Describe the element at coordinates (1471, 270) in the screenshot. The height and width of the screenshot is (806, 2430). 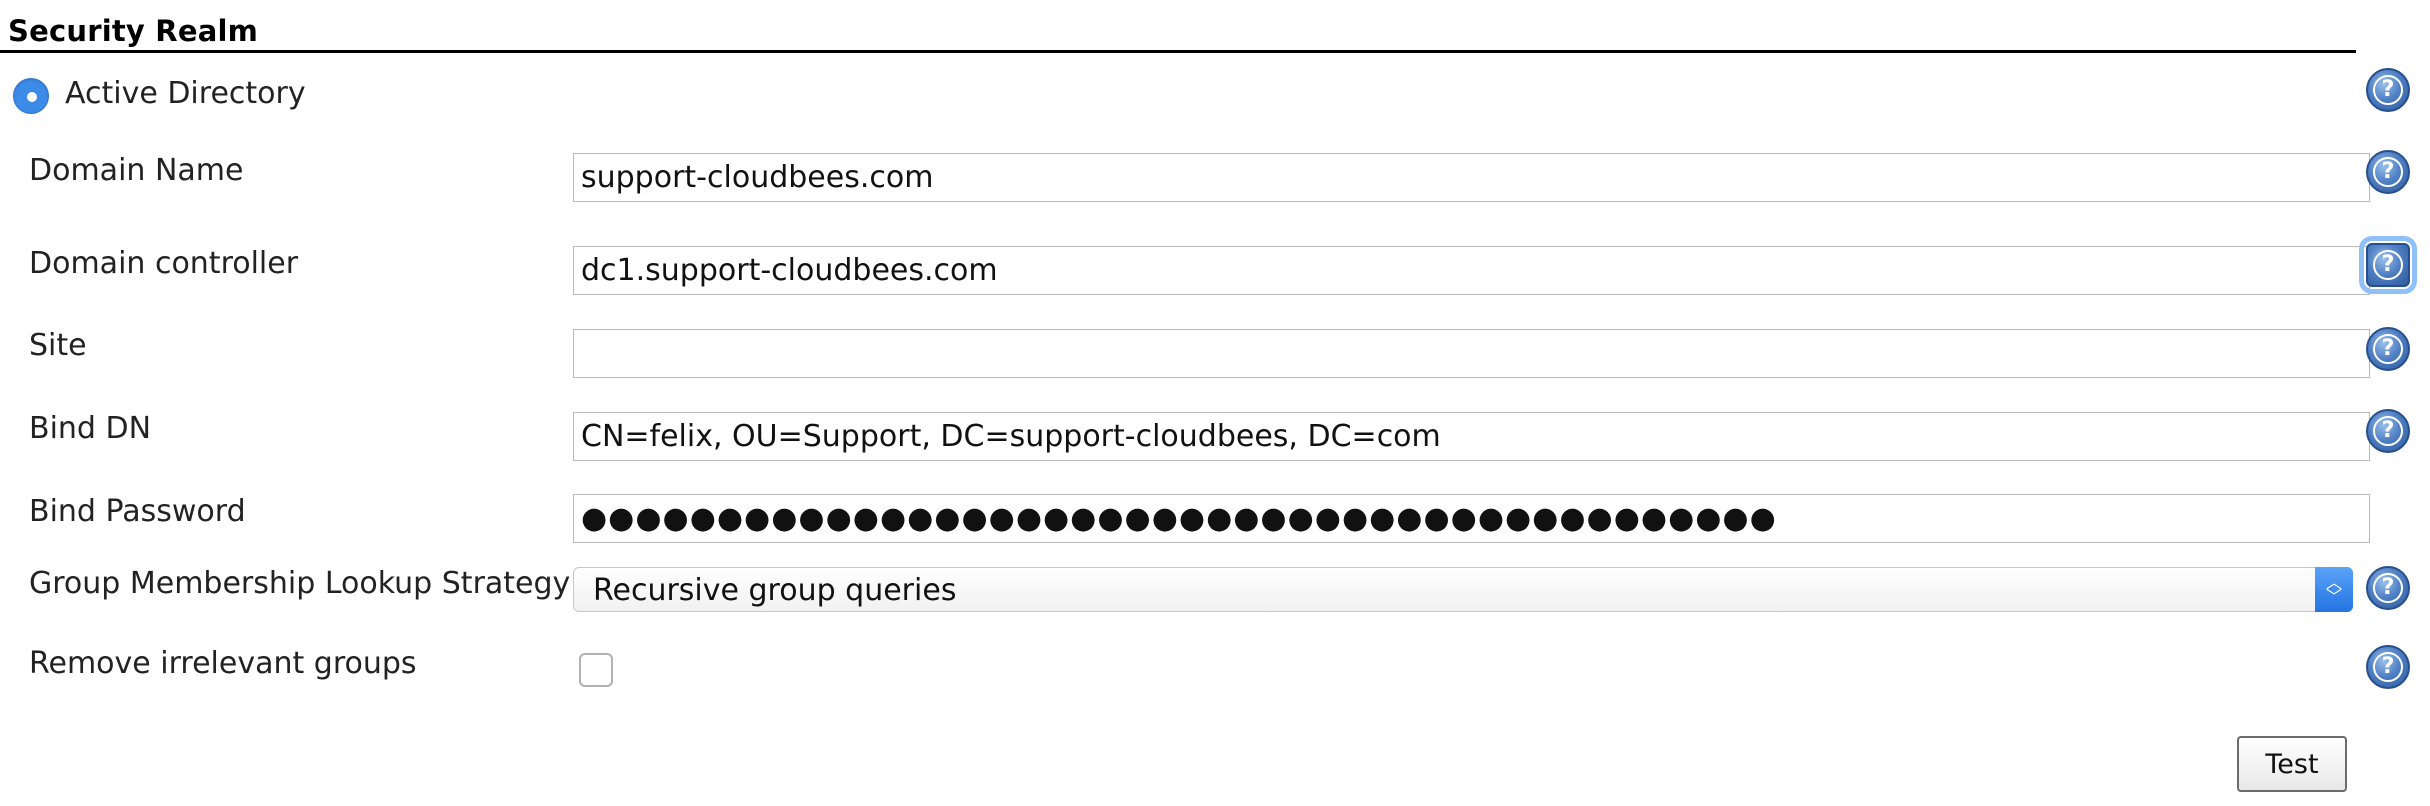
I see `domain-controller-input` at that location.